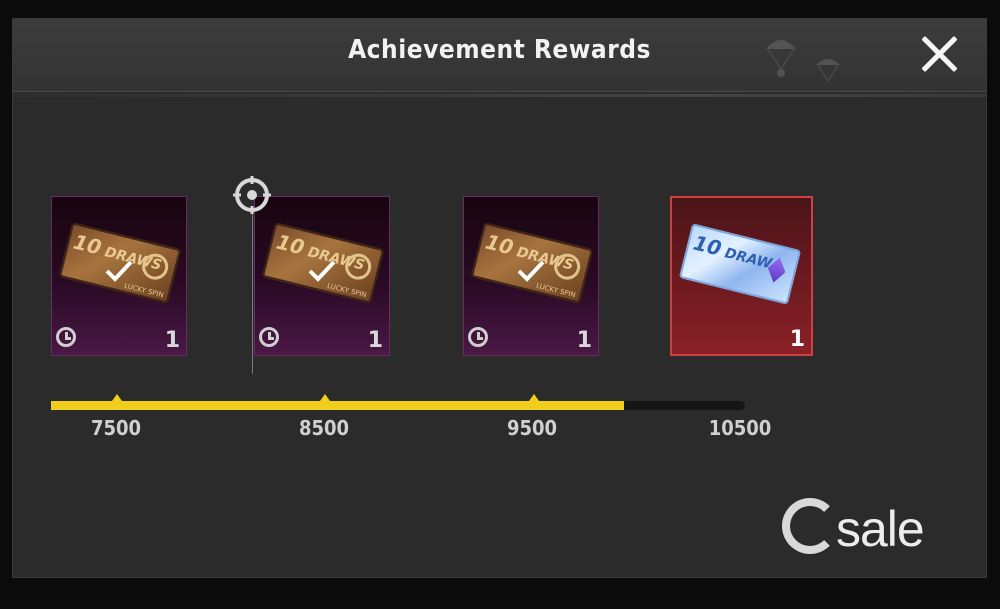 The width and height of the screenshot is (1000, 609). Describe the element at coordinates (748, 259) in the screenshot. I see `ticket-word: DRAW` at that location.